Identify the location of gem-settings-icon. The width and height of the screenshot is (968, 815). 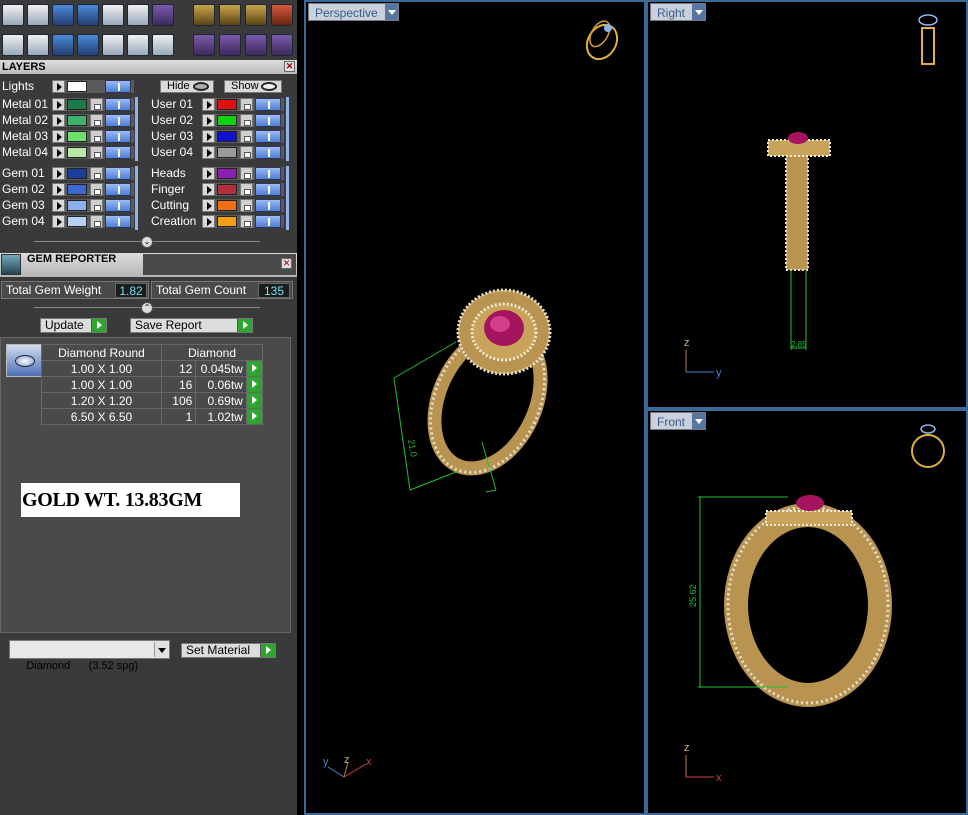
(256, 45).